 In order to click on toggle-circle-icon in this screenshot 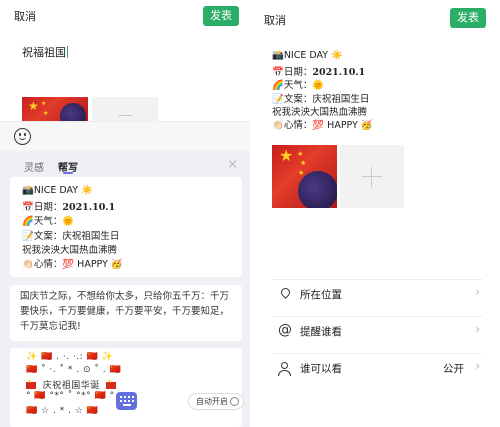, I will do `click(234, 401)`.